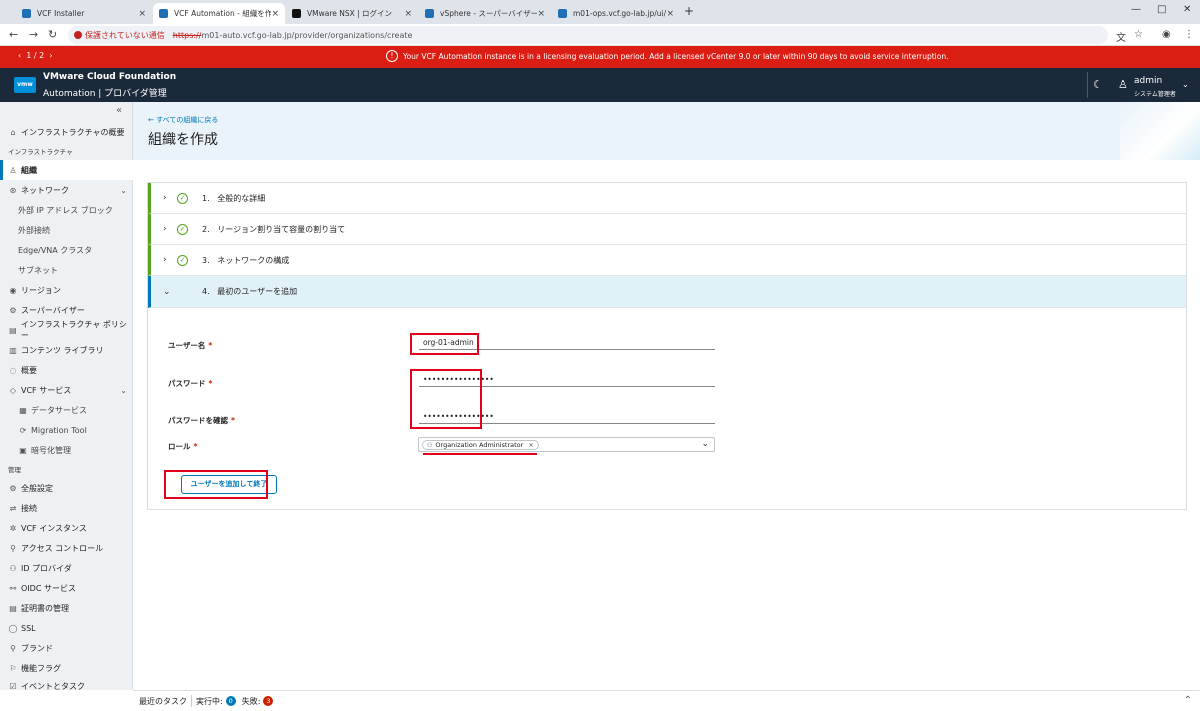  What do you see at coordinates (667, 229) in the screenshot?
I see `step-region-quota: › ✓ 2. リージョン割り当て容量の割り当て` at bounding box center [667, 229].